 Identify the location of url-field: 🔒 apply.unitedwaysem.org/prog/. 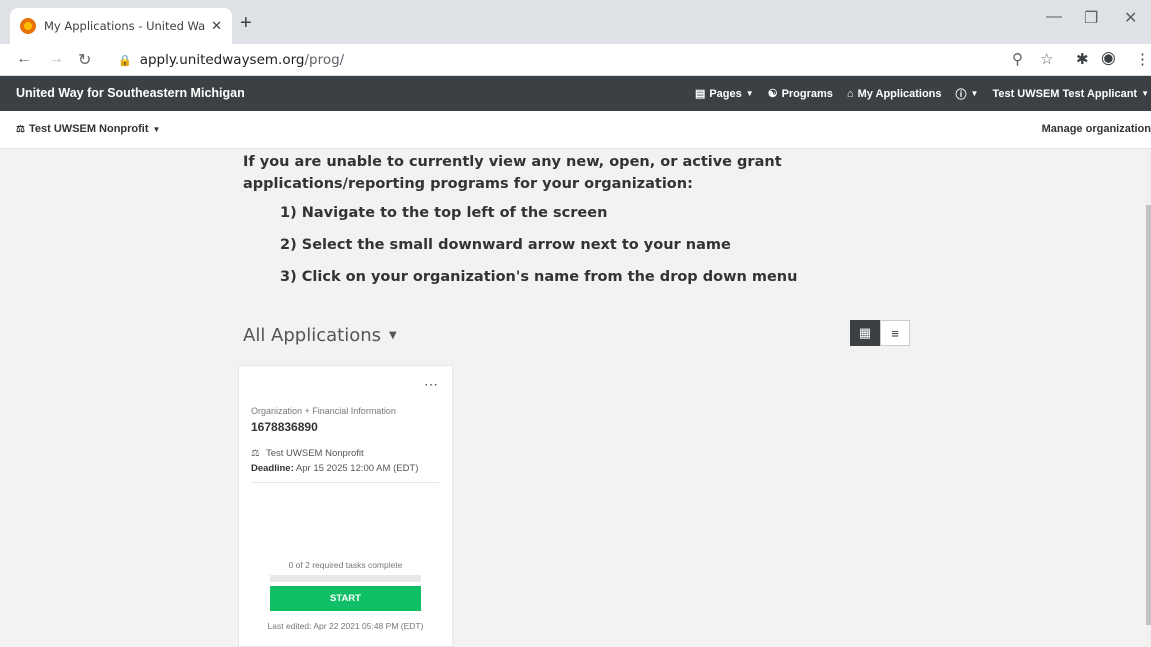
(548, 60).